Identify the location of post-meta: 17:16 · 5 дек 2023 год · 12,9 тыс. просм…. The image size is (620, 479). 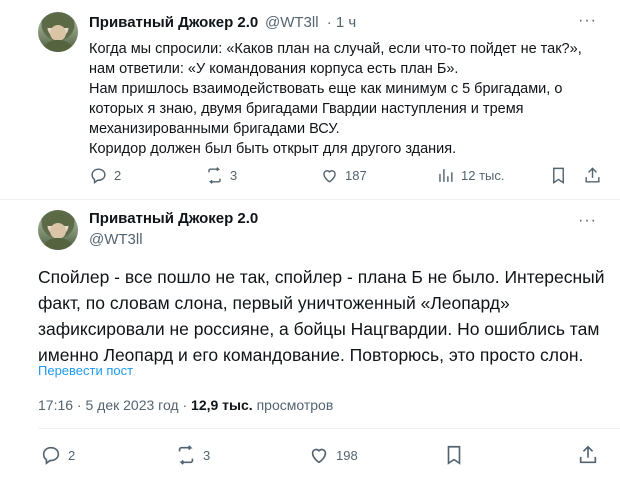
(185, 405).